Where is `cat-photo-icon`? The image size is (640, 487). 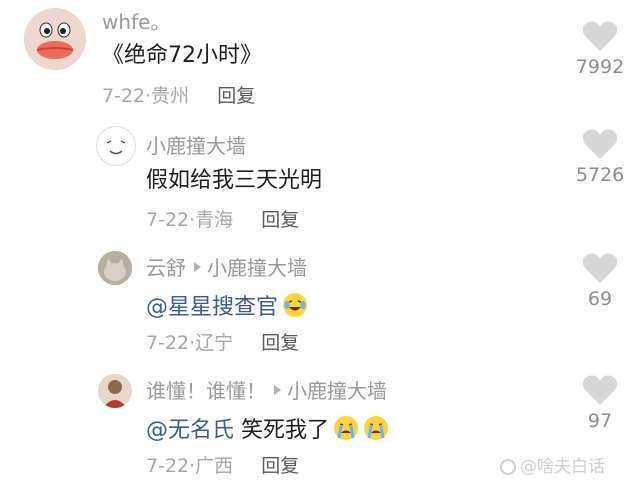
cat-photo-icon is located at coordinates (115, 268).